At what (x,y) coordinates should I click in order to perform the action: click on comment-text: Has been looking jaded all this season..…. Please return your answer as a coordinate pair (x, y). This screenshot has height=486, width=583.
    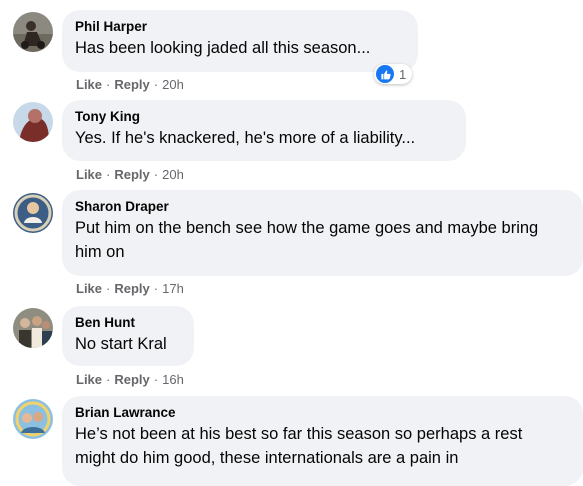
    Looking at the image, I should click on (223, 48).